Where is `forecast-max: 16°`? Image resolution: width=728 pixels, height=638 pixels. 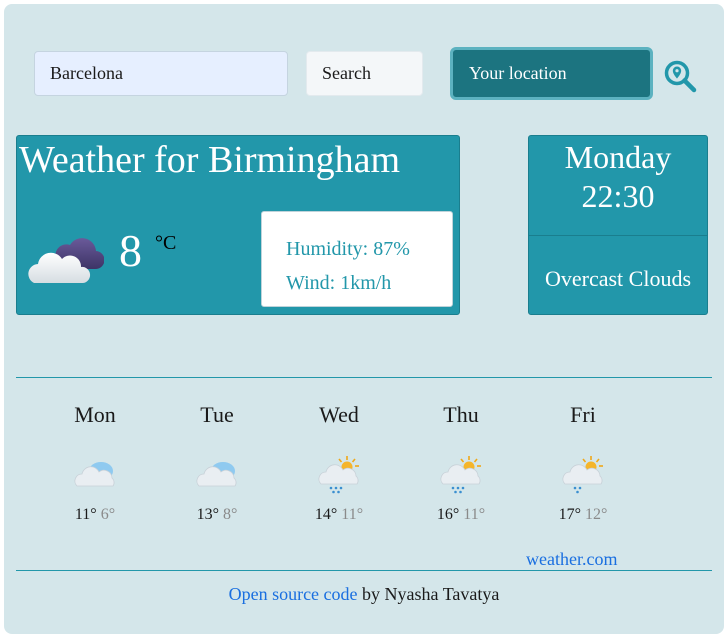
forecast-max: 16° is located at coordinates (448, 514).